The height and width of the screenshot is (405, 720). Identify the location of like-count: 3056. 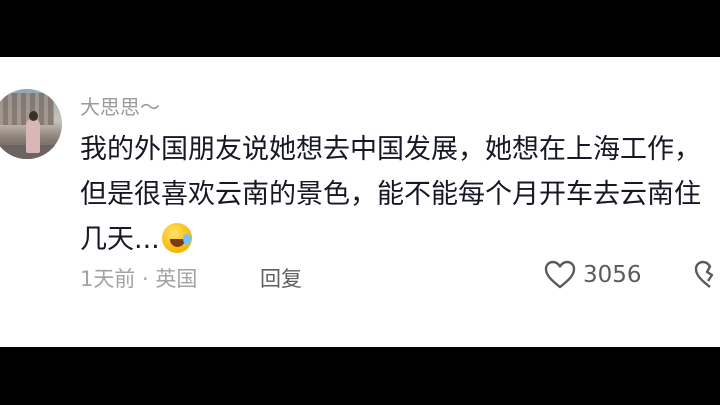
(612, 275).